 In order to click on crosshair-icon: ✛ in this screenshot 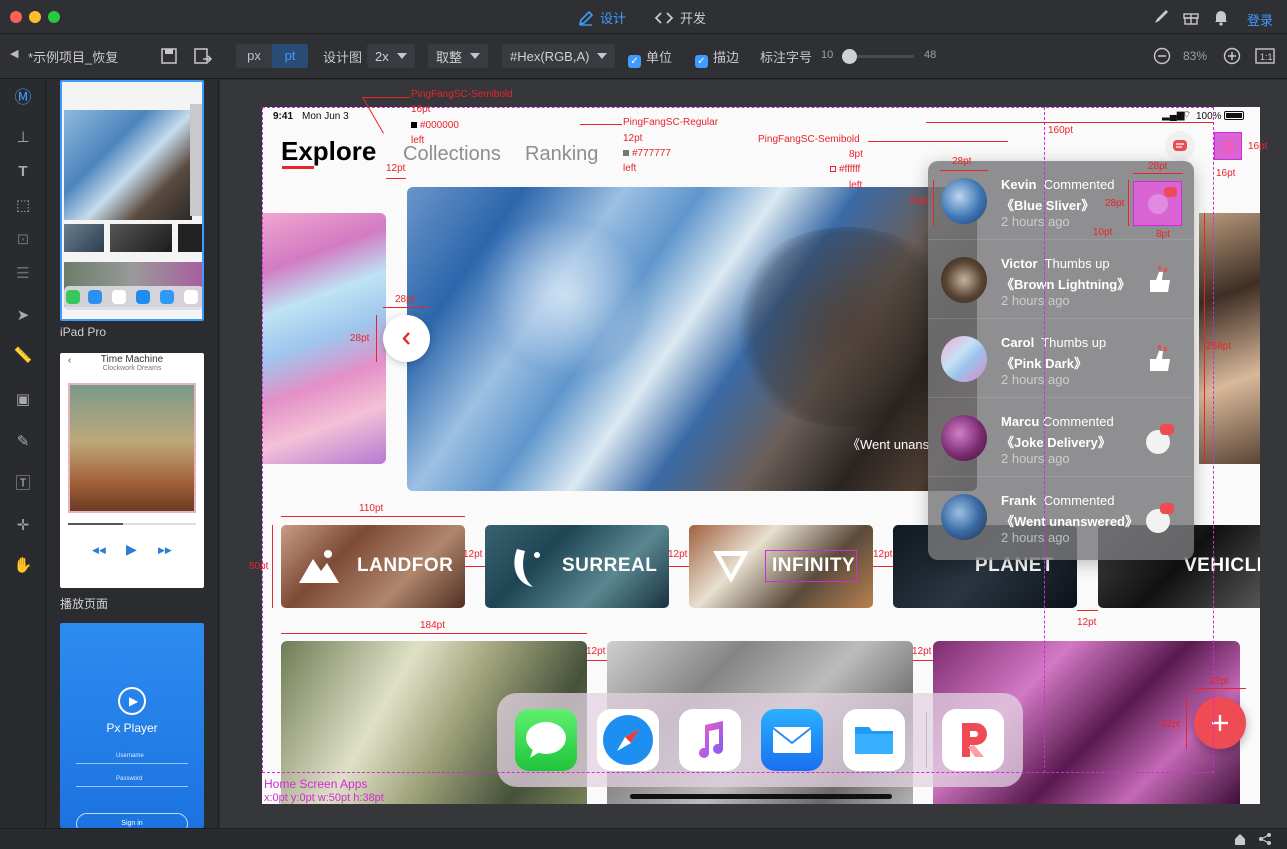, I will do `click(23, 526)`.